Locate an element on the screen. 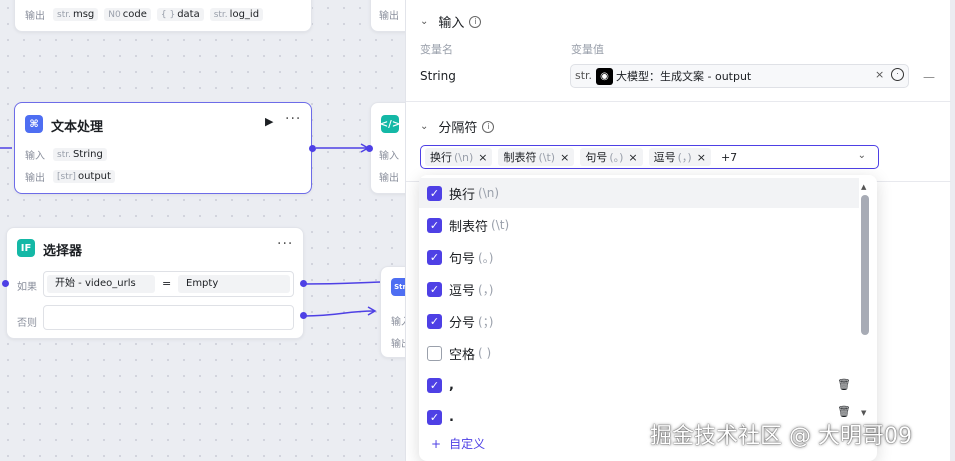 The width and height of the screenshot is (955, 461). remove-icon: — is located at coordinates (929, 77).